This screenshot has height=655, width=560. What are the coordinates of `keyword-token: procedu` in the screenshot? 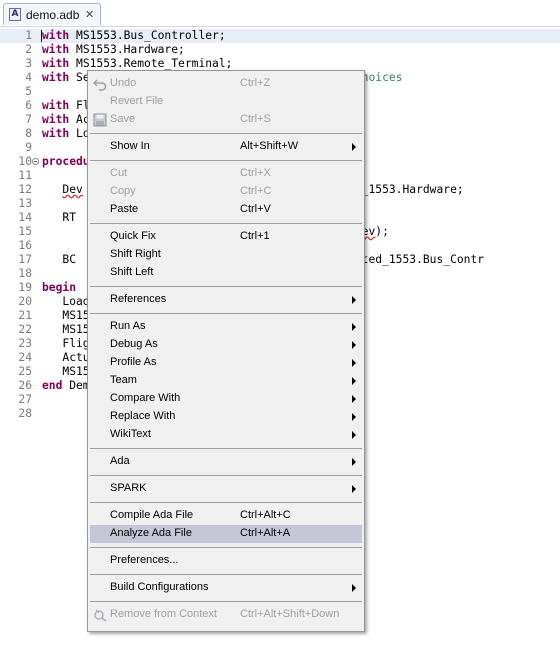 It's located at (66, 161).